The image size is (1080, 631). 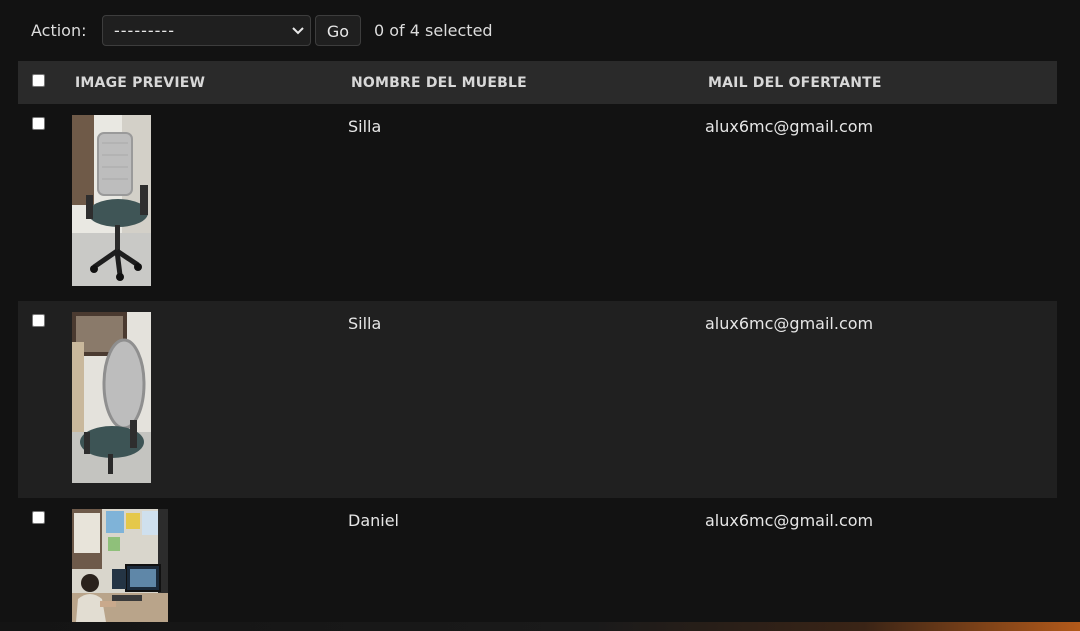 What do you see at coordinates (439, 83) in the screenshot?
I see `column-header-nombre: NOMBRE DEL MUEBLE` at bounding box center [439, 83].